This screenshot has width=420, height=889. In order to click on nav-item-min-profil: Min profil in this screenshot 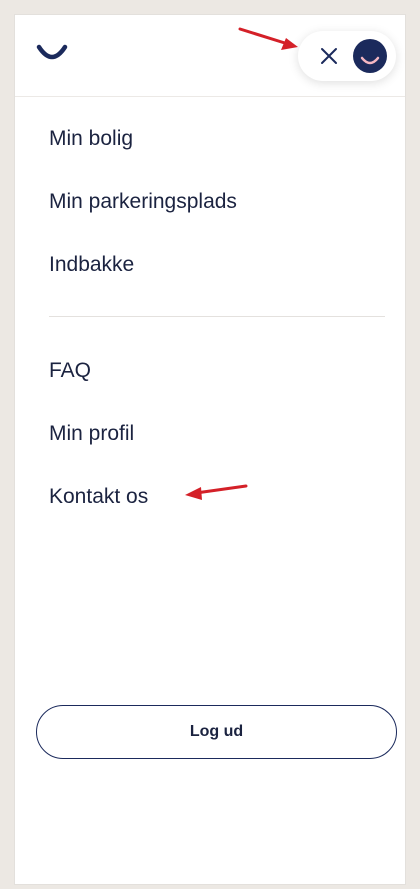, I will do `click(98, 454)`.